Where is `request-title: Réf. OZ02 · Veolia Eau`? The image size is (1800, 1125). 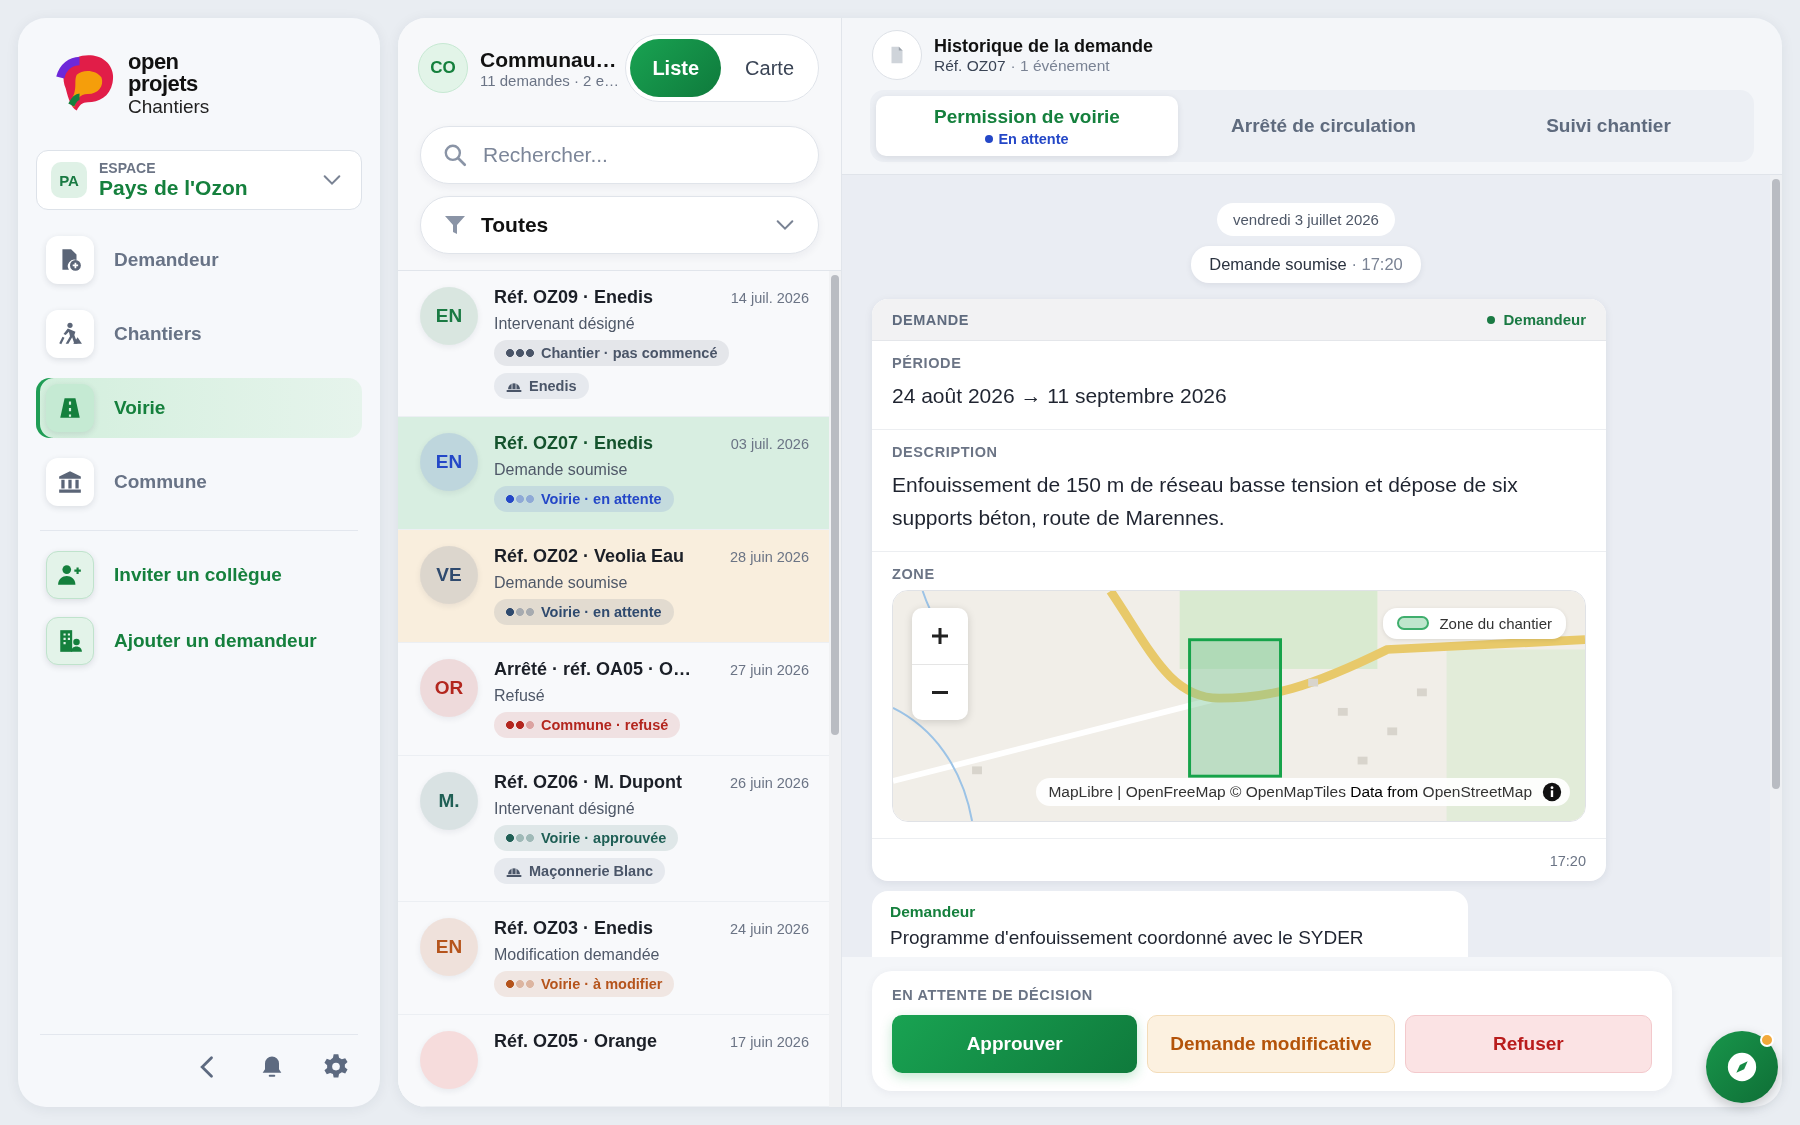 request-title: Réf. OZ02 · Veolia Eau is located at coordinates (589, 556).